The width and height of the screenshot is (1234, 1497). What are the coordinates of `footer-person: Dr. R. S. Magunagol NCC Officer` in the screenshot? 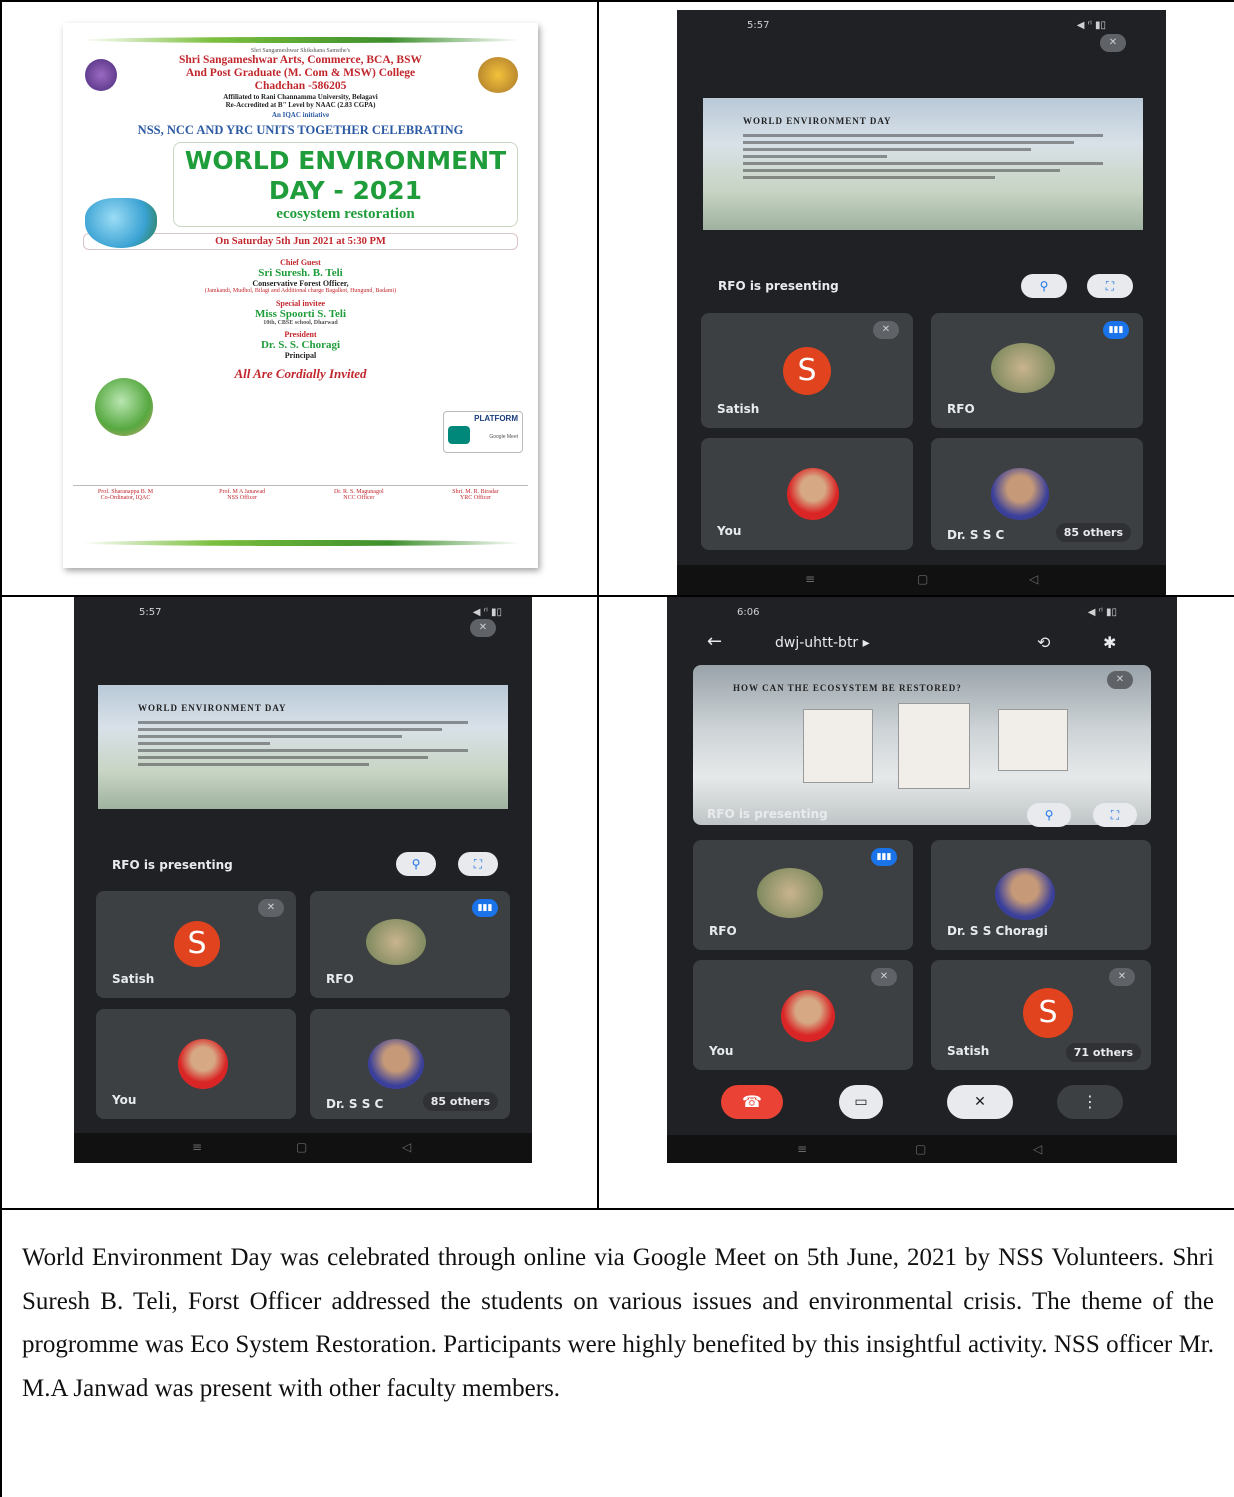 It's located at (358, 495).